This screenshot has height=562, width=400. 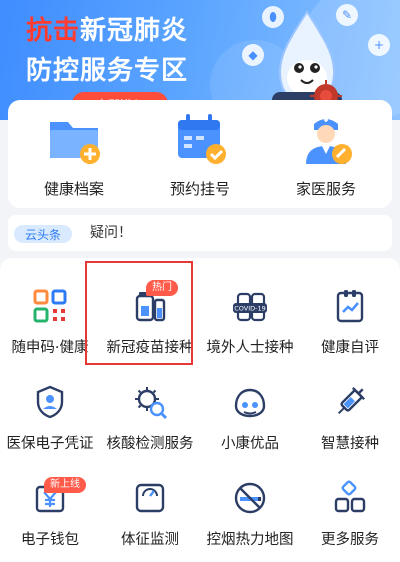 What do you see at coordinates (350, 514) in the screenshot?
I see `more-services: 更多服务` at bounding box center [350, 514].